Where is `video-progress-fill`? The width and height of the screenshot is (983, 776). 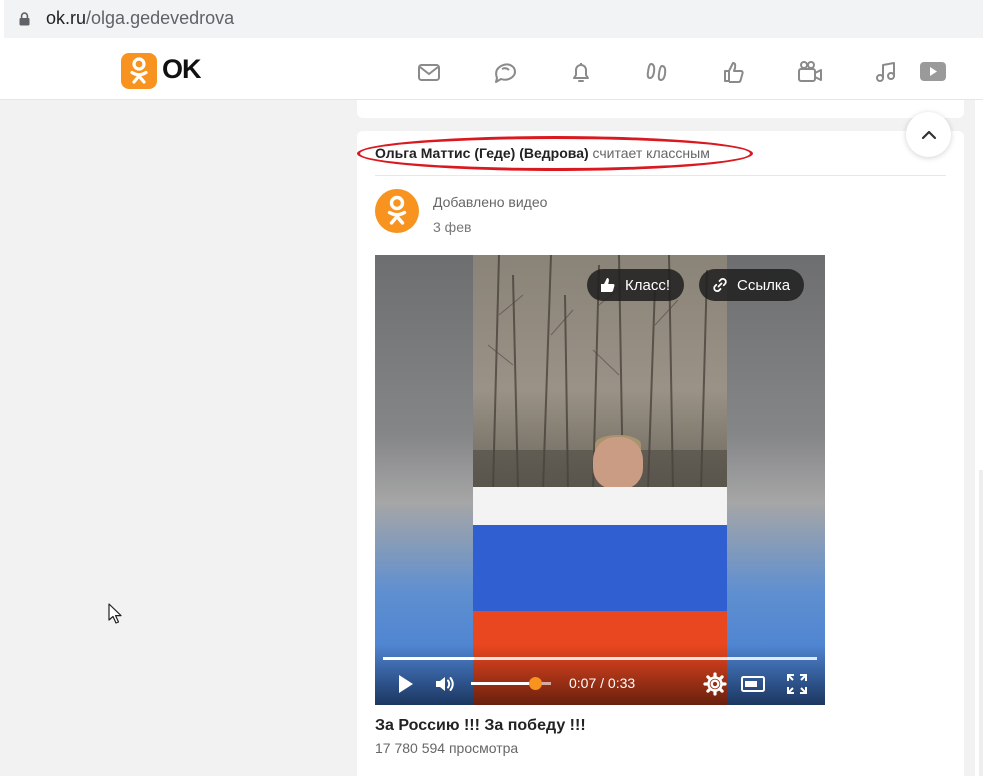 video-progress-fill is located at coordinates (429, 658).